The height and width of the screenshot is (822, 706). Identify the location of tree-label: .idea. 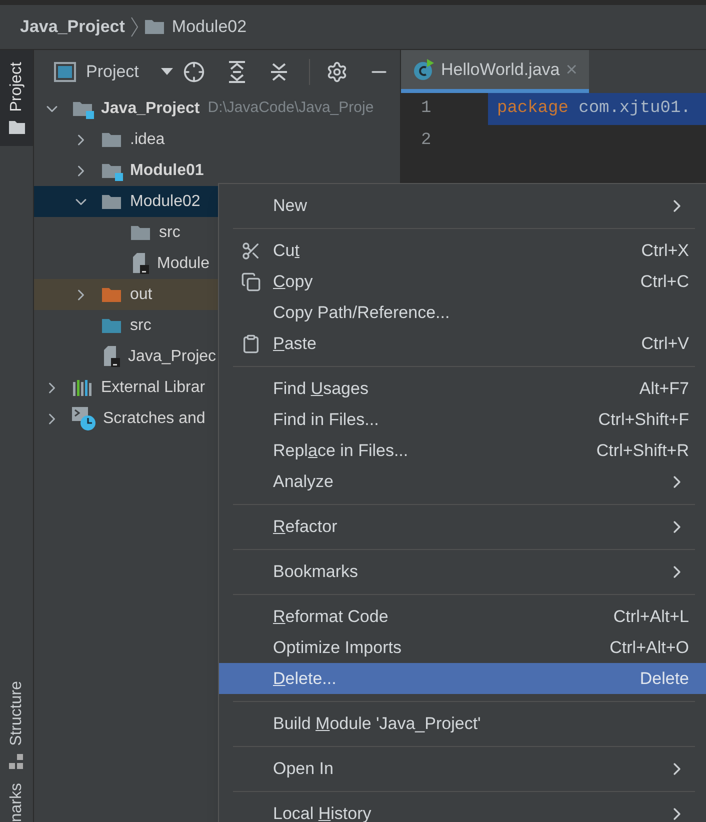
(147, 140).